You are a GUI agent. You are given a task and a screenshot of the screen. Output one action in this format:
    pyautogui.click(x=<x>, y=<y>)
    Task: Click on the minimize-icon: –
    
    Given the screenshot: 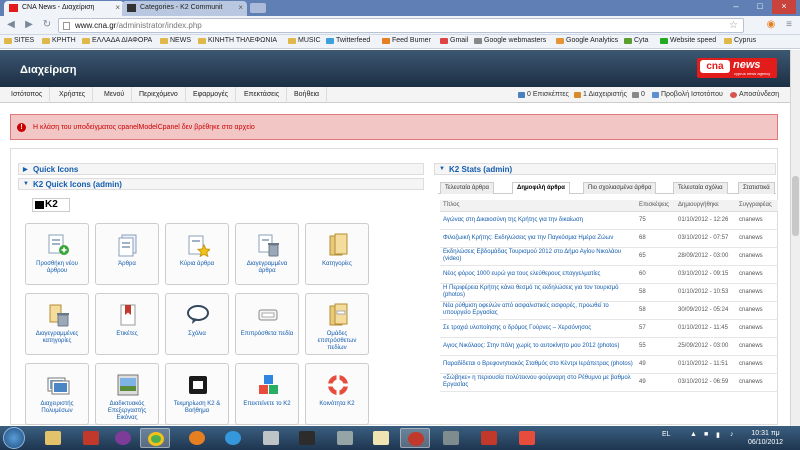 What is the action you would take?
    pyautogui.click(x=736, y=7)
    